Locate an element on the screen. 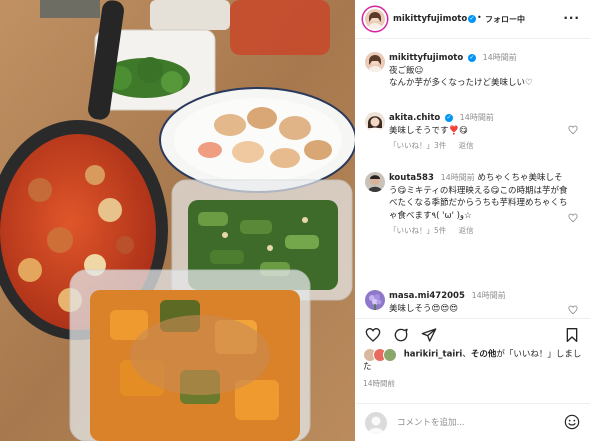 This screenshot has width=590, height=441. liker-avatars is located at coordinates (381, 355).